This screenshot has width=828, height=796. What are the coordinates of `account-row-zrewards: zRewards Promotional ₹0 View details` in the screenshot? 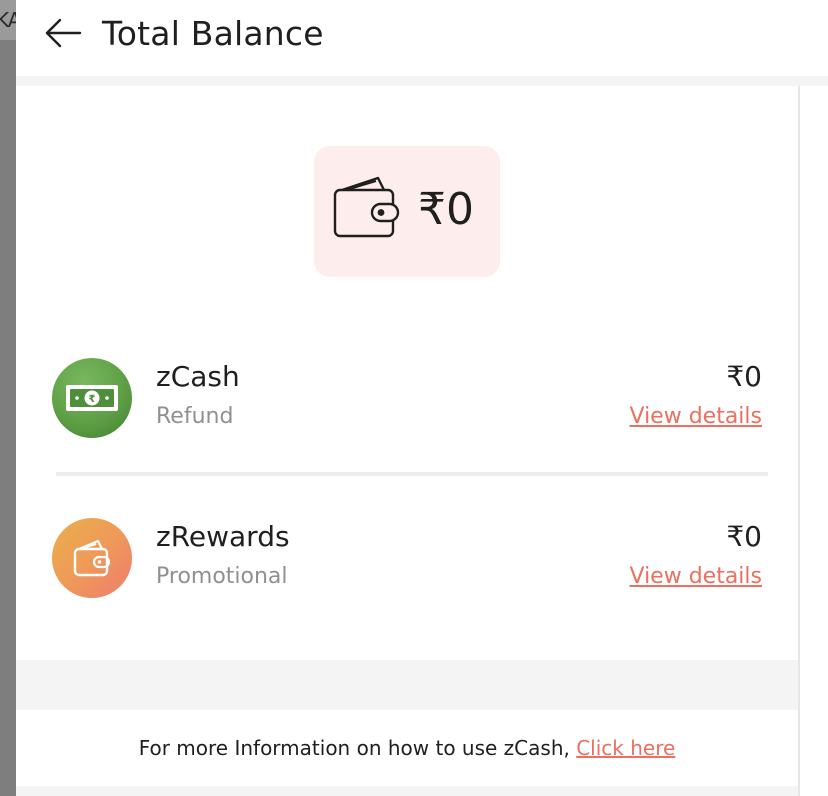 It's located at (410, 558).